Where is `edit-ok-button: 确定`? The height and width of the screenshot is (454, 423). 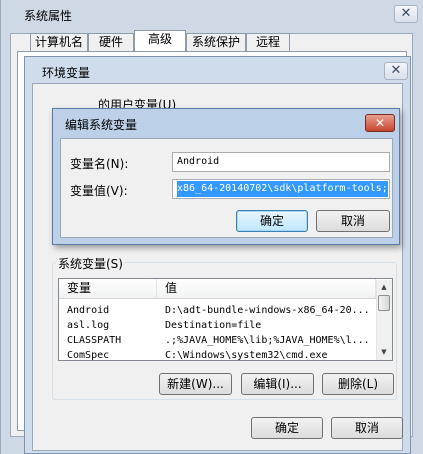
edit-ok-button: 确定 is located at coordinates (272, 221).